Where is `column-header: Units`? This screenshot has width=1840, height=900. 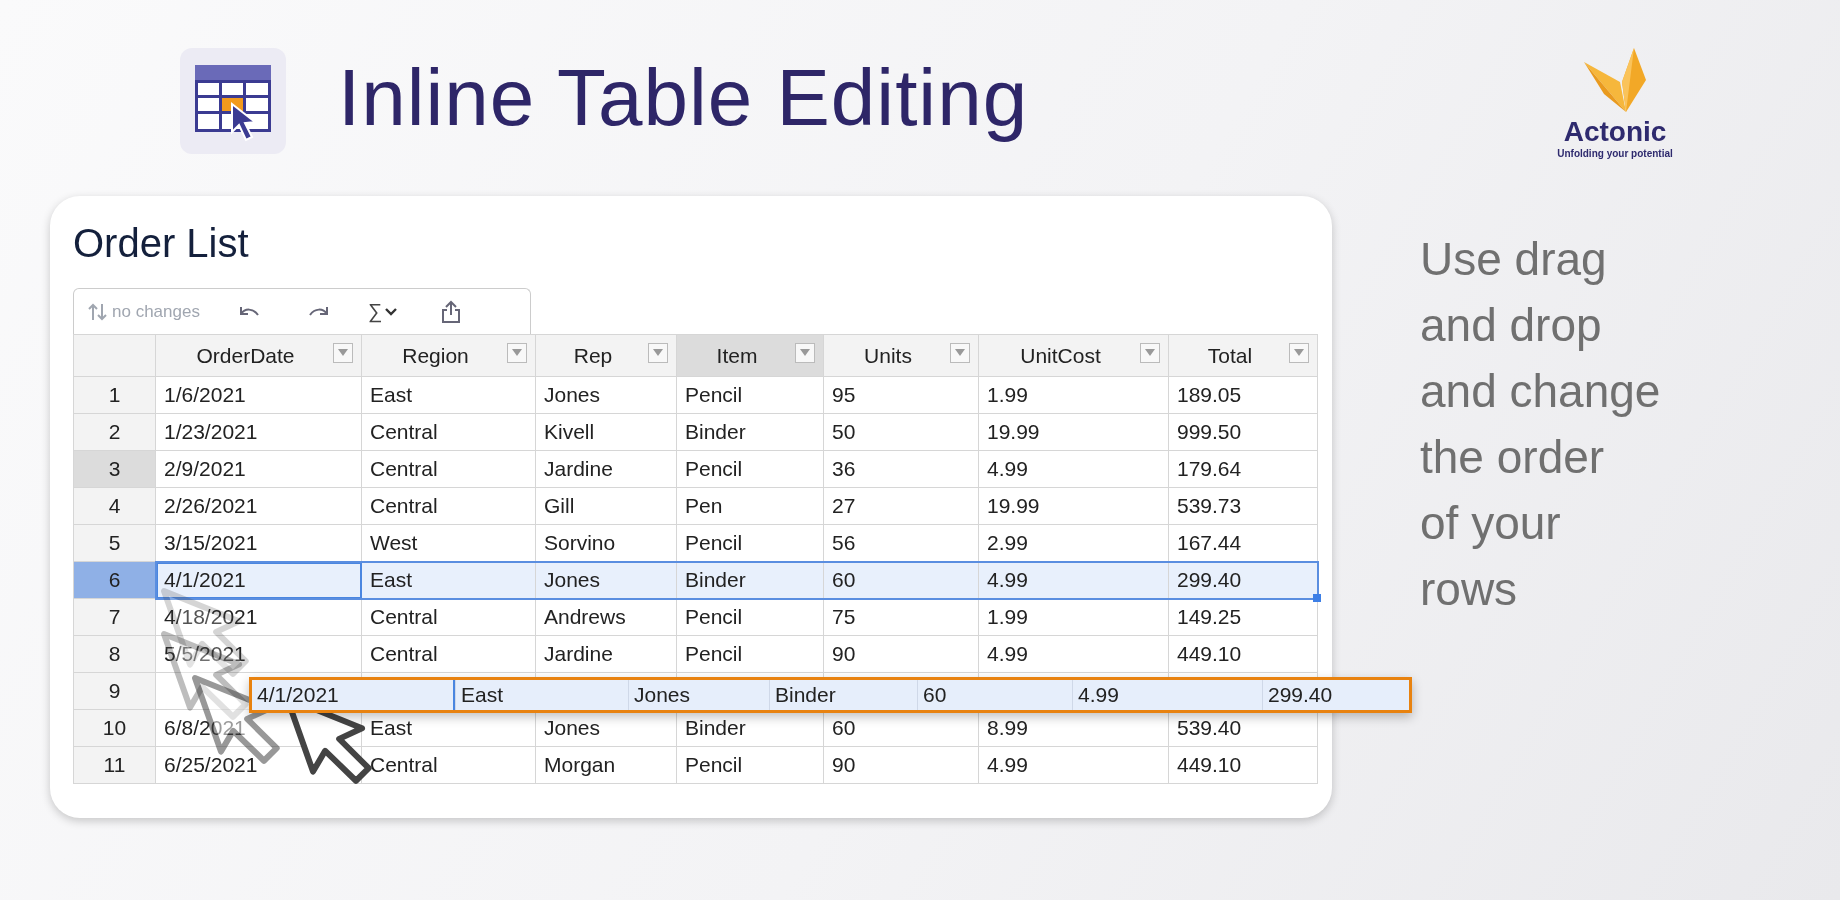
column-header: Units is located at coordinates (901, 355).